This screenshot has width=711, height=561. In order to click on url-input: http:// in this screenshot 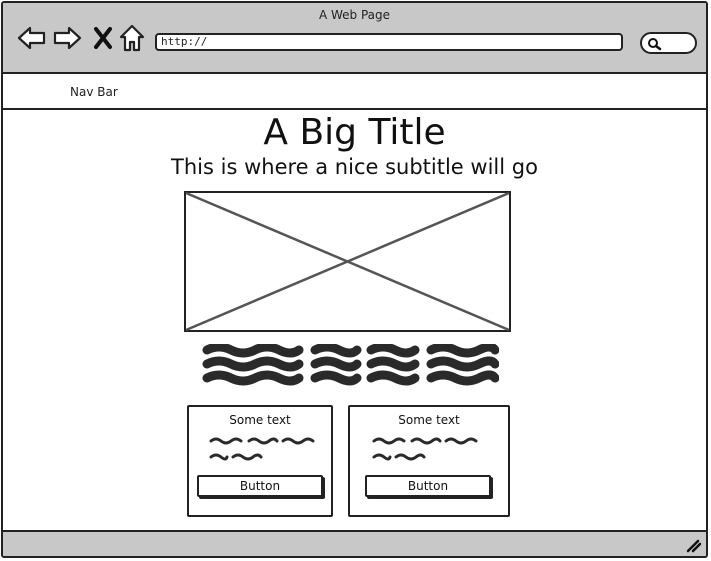, I will do `click(389, 42)`.